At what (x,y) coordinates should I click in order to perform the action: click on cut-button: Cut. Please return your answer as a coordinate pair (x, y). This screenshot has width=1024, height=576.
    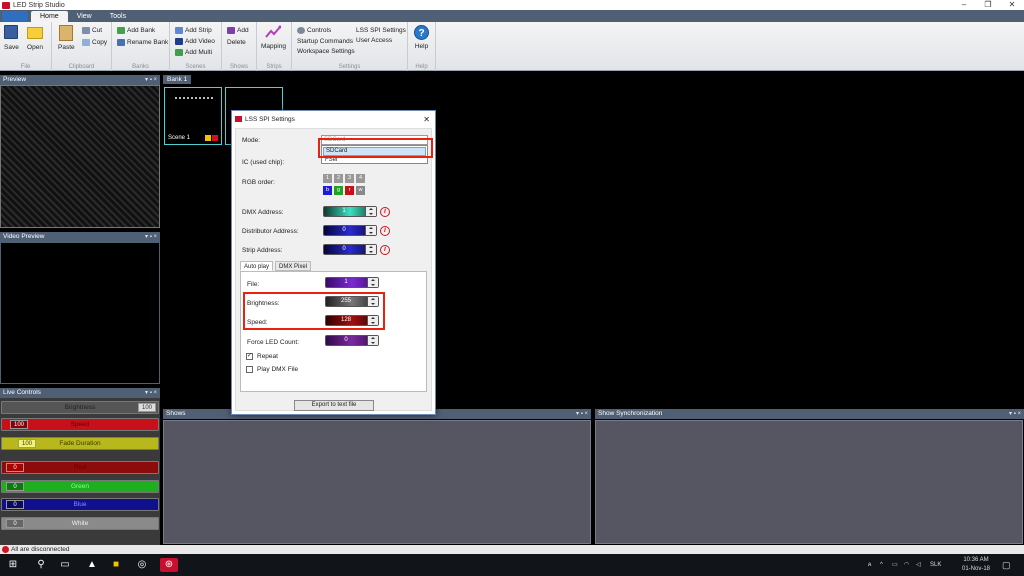
    Looking at the image, I should click on (92, 30).